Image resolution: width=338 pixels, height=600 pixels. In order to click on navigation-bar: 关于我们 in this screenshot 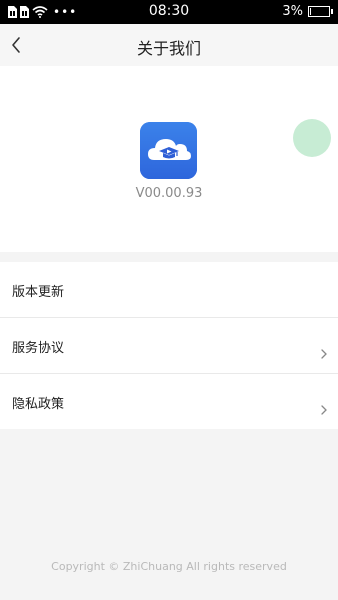, I will do `click(169, 45)`.